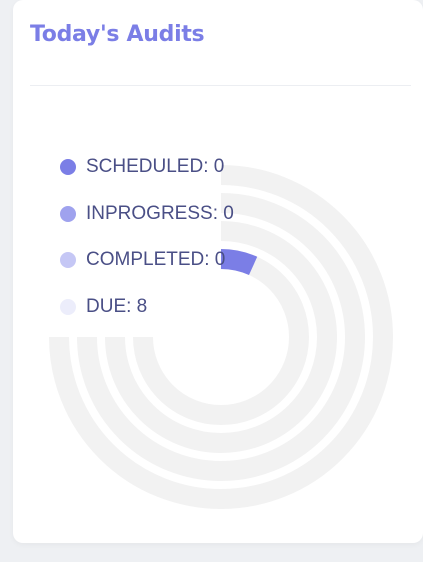 This screenshot has height=562, width=423. I want to click on legend-item-scheduled: SCHEDULED: 0, so click(147, 167).